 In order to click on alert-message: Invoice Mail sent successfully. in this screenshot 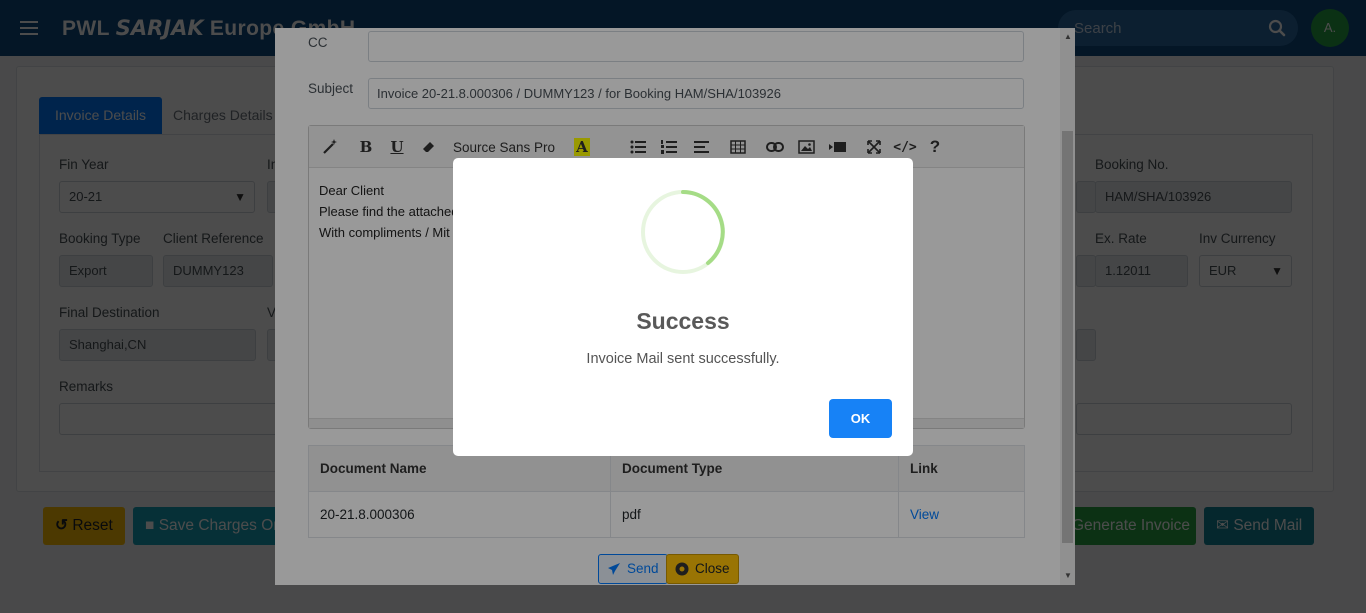, I will do `click(683, 359)`.